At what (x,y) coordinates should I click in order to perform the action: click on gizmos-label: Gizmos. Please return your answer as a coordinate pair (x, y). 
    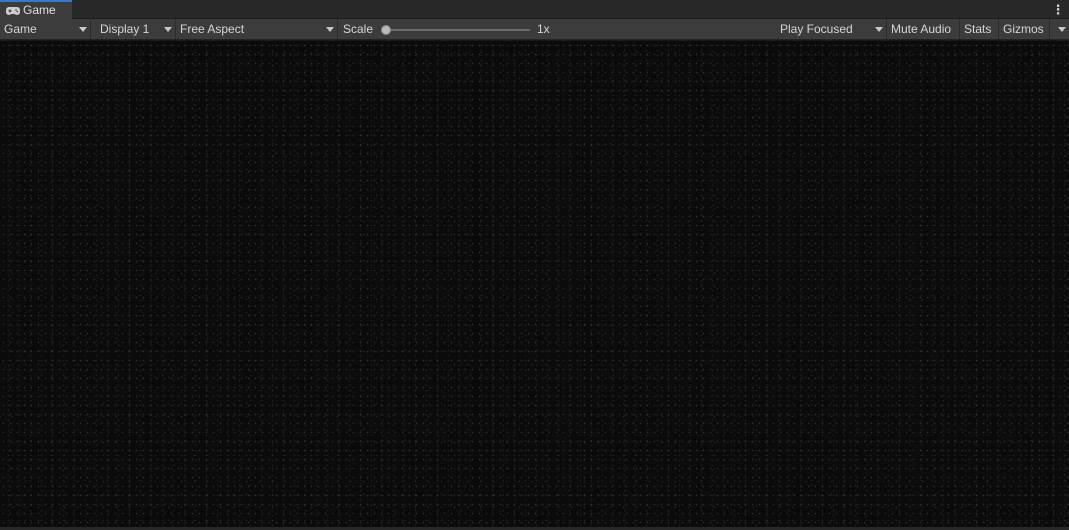
    Looking at the image, I should click on (1023, 29).